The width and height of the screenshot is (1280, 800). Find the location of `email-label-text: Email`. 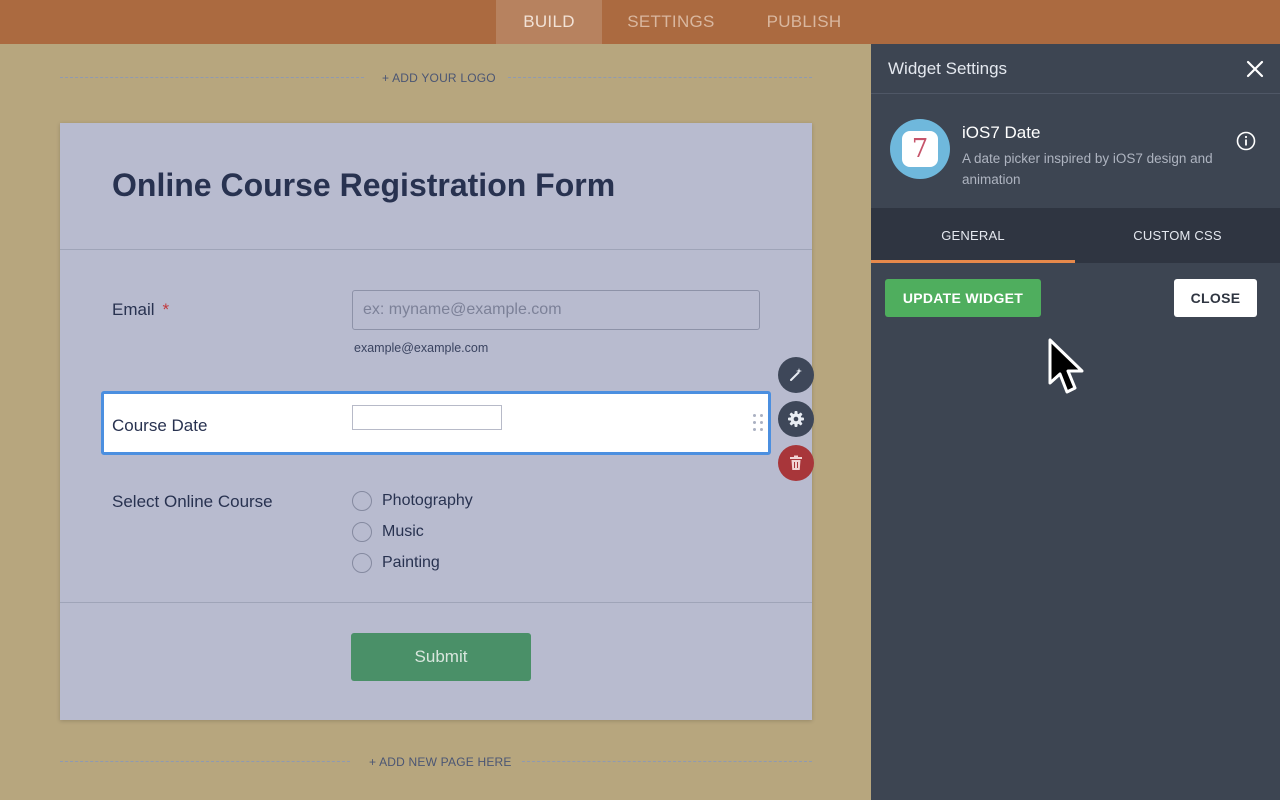

email-label-text: Email is located at coordinates (133, 309).